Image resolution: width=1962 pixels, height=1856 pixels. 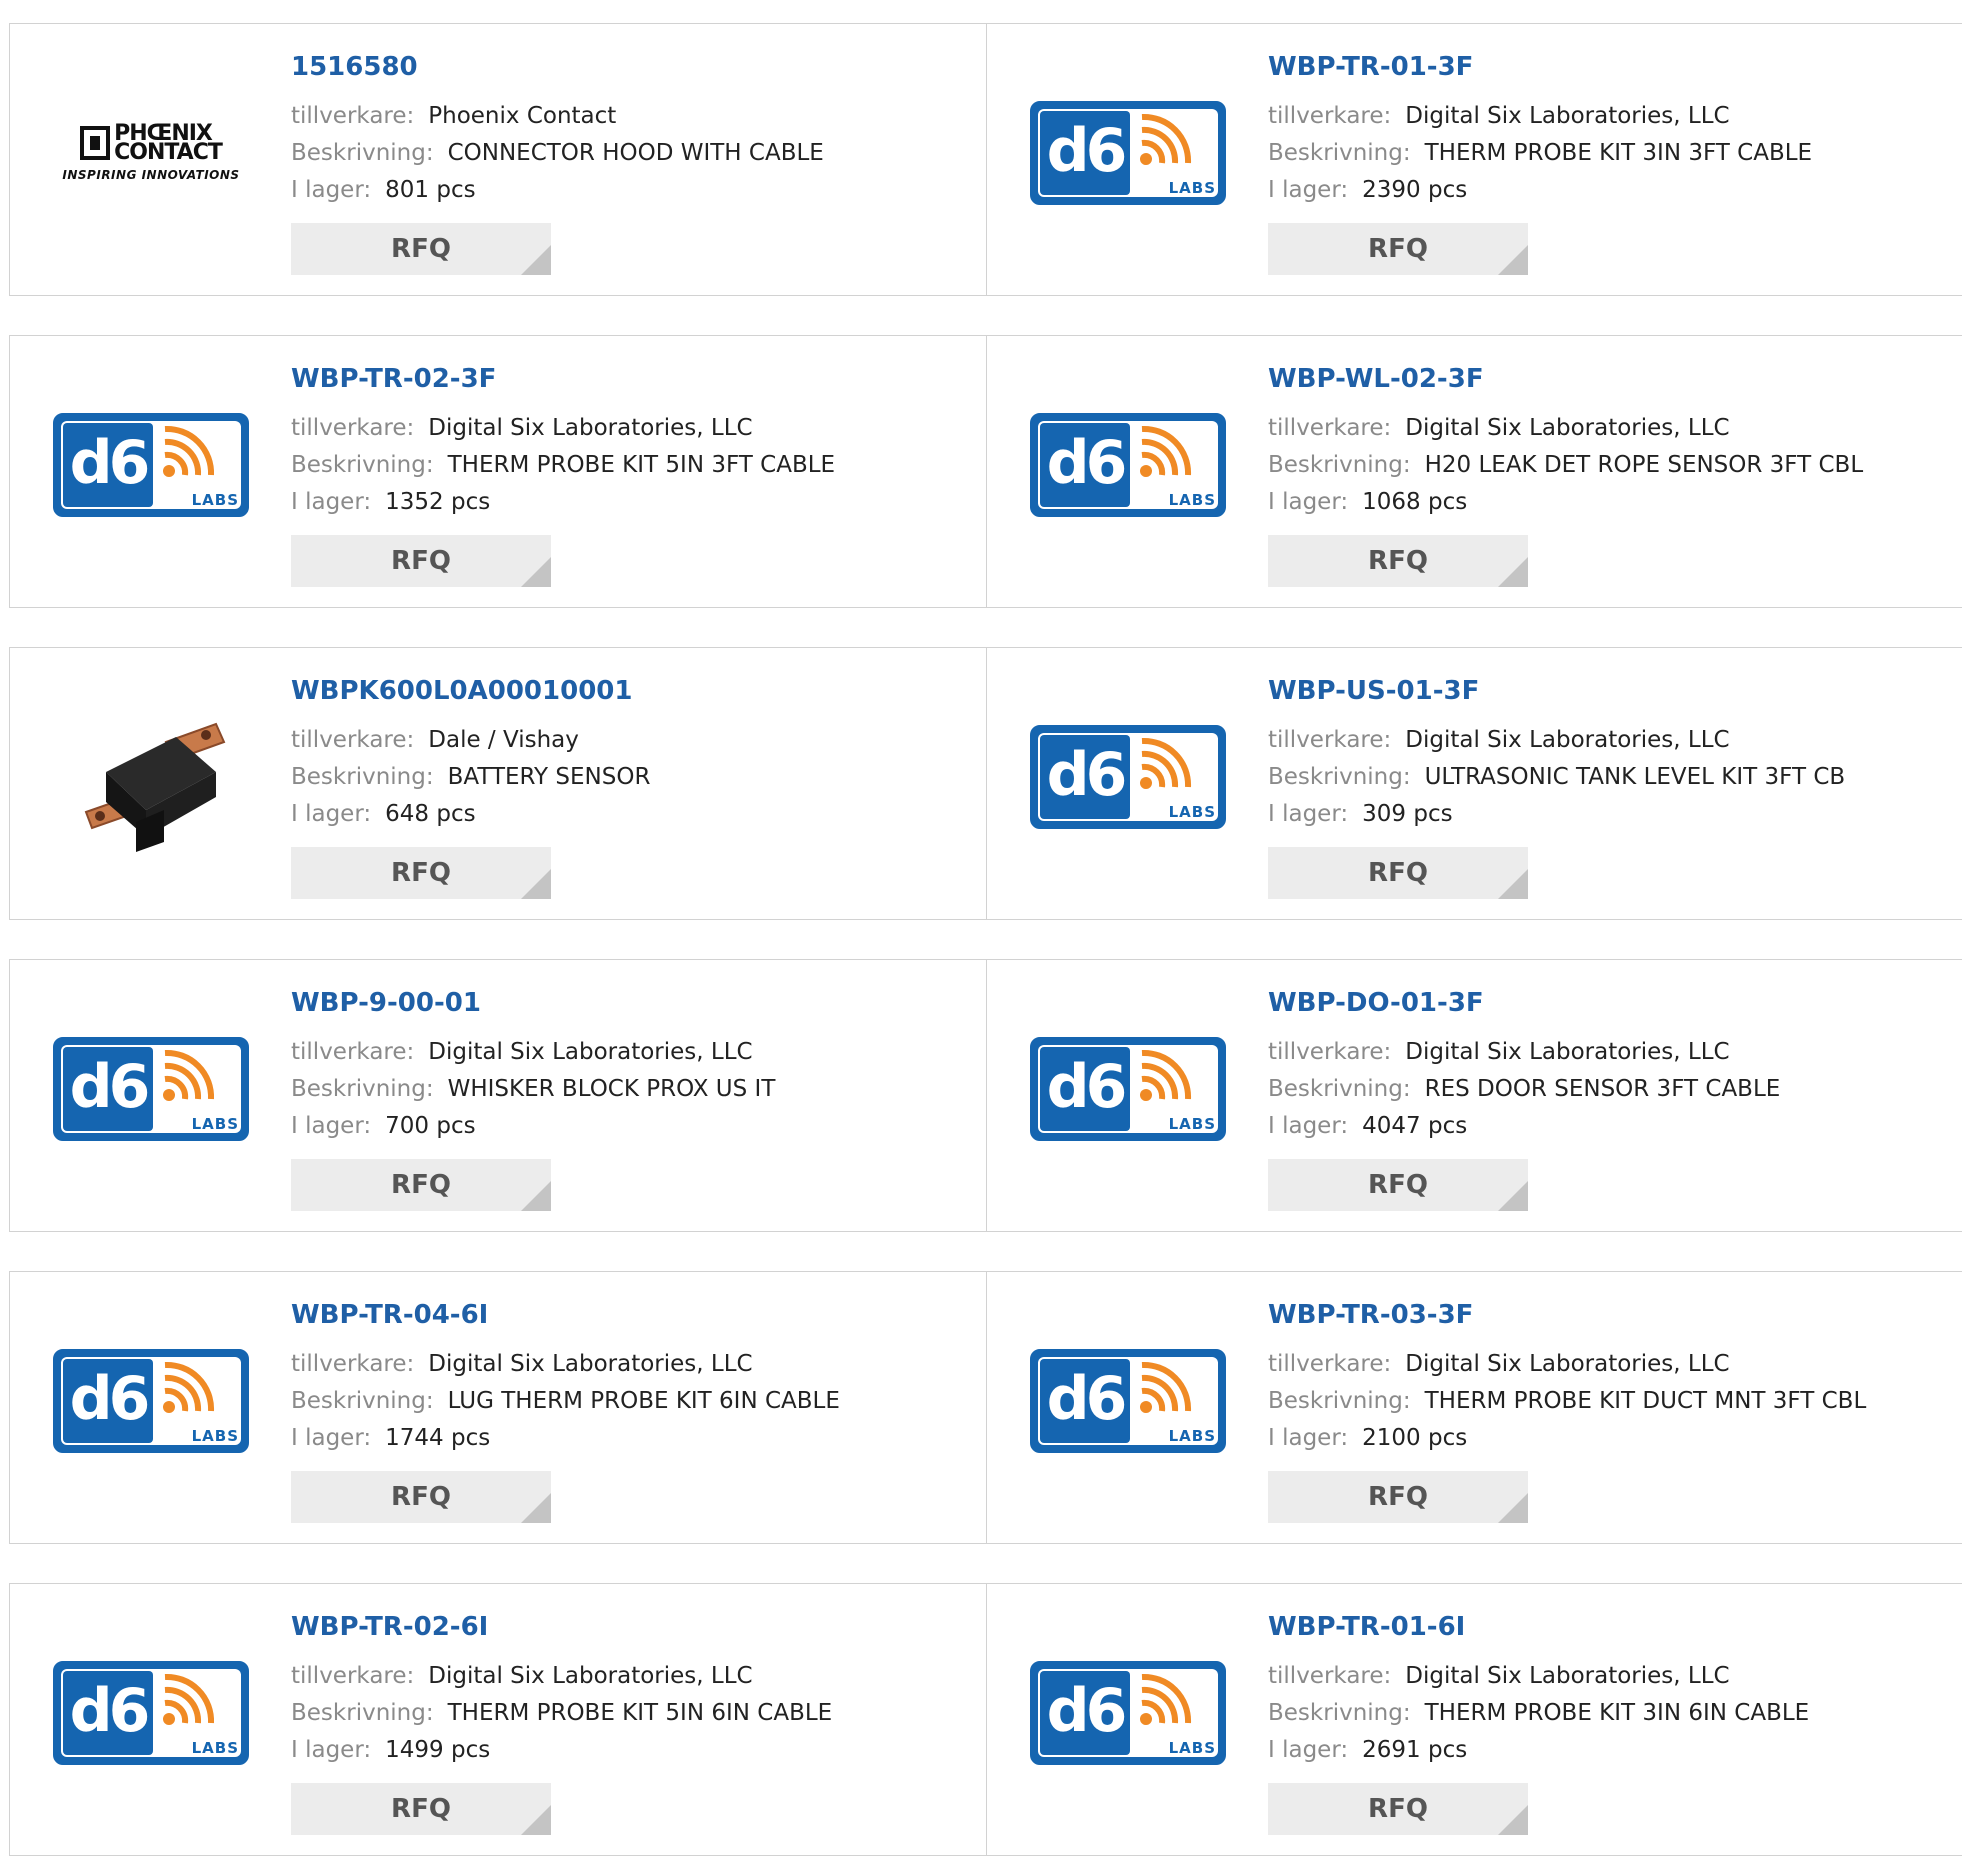 I want to click on manufacturer-value: Dale / Vishay, so click(x=503, y=740).